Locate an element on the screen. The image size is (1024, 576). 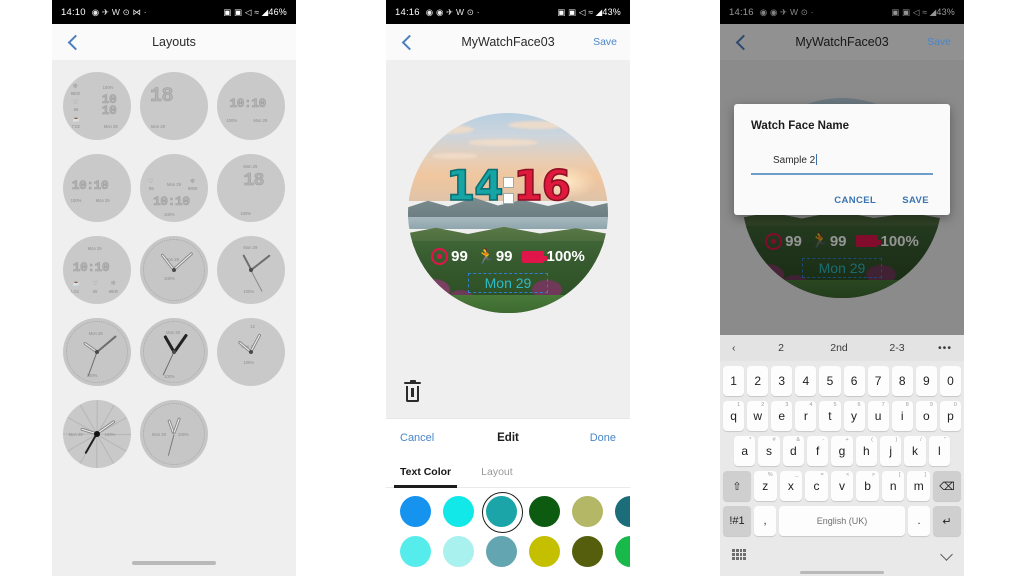
layout-item: ❊ 9800 ♡ 65 ☕ 7:02 100% 10 10 Mon 29 is located at coordinates (96, 106).